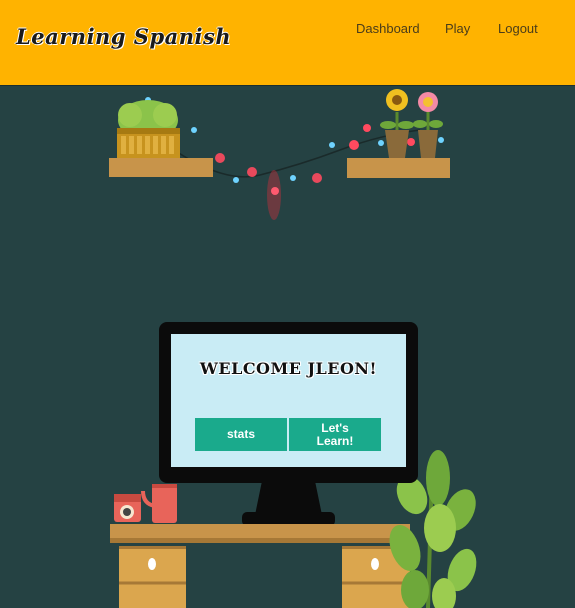 The width and height of the screenshot is (575, 608). What do you see at coordinates (260, 566) in the screenshot?
I see `desk` at bounding box center [260, 566].